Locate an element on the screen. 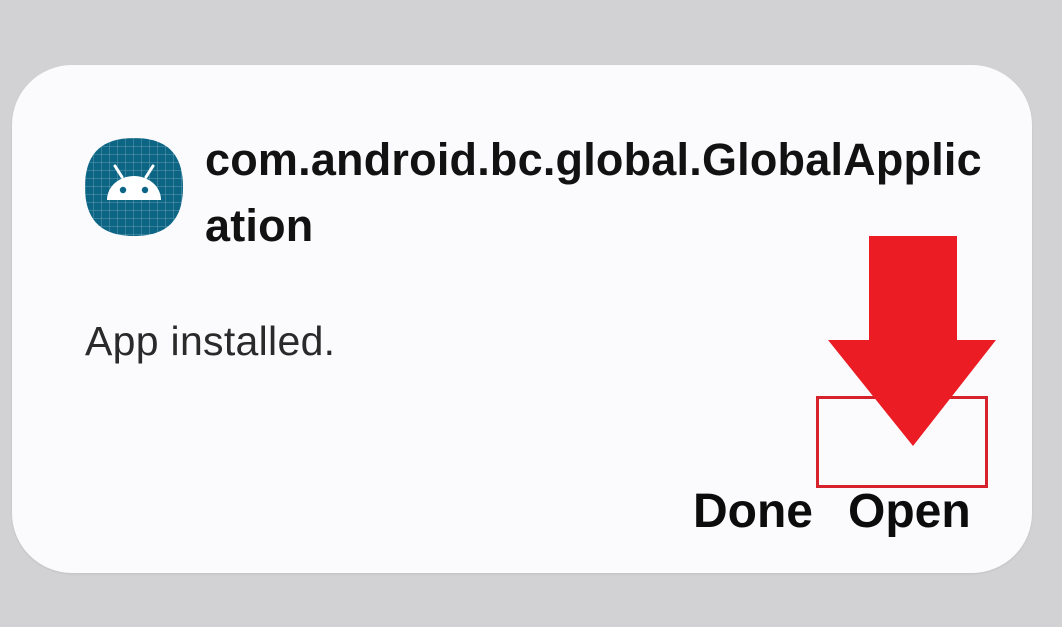 This screenshot has height=627, width=1062. android-app-icon is located at coordinates (134, 187).